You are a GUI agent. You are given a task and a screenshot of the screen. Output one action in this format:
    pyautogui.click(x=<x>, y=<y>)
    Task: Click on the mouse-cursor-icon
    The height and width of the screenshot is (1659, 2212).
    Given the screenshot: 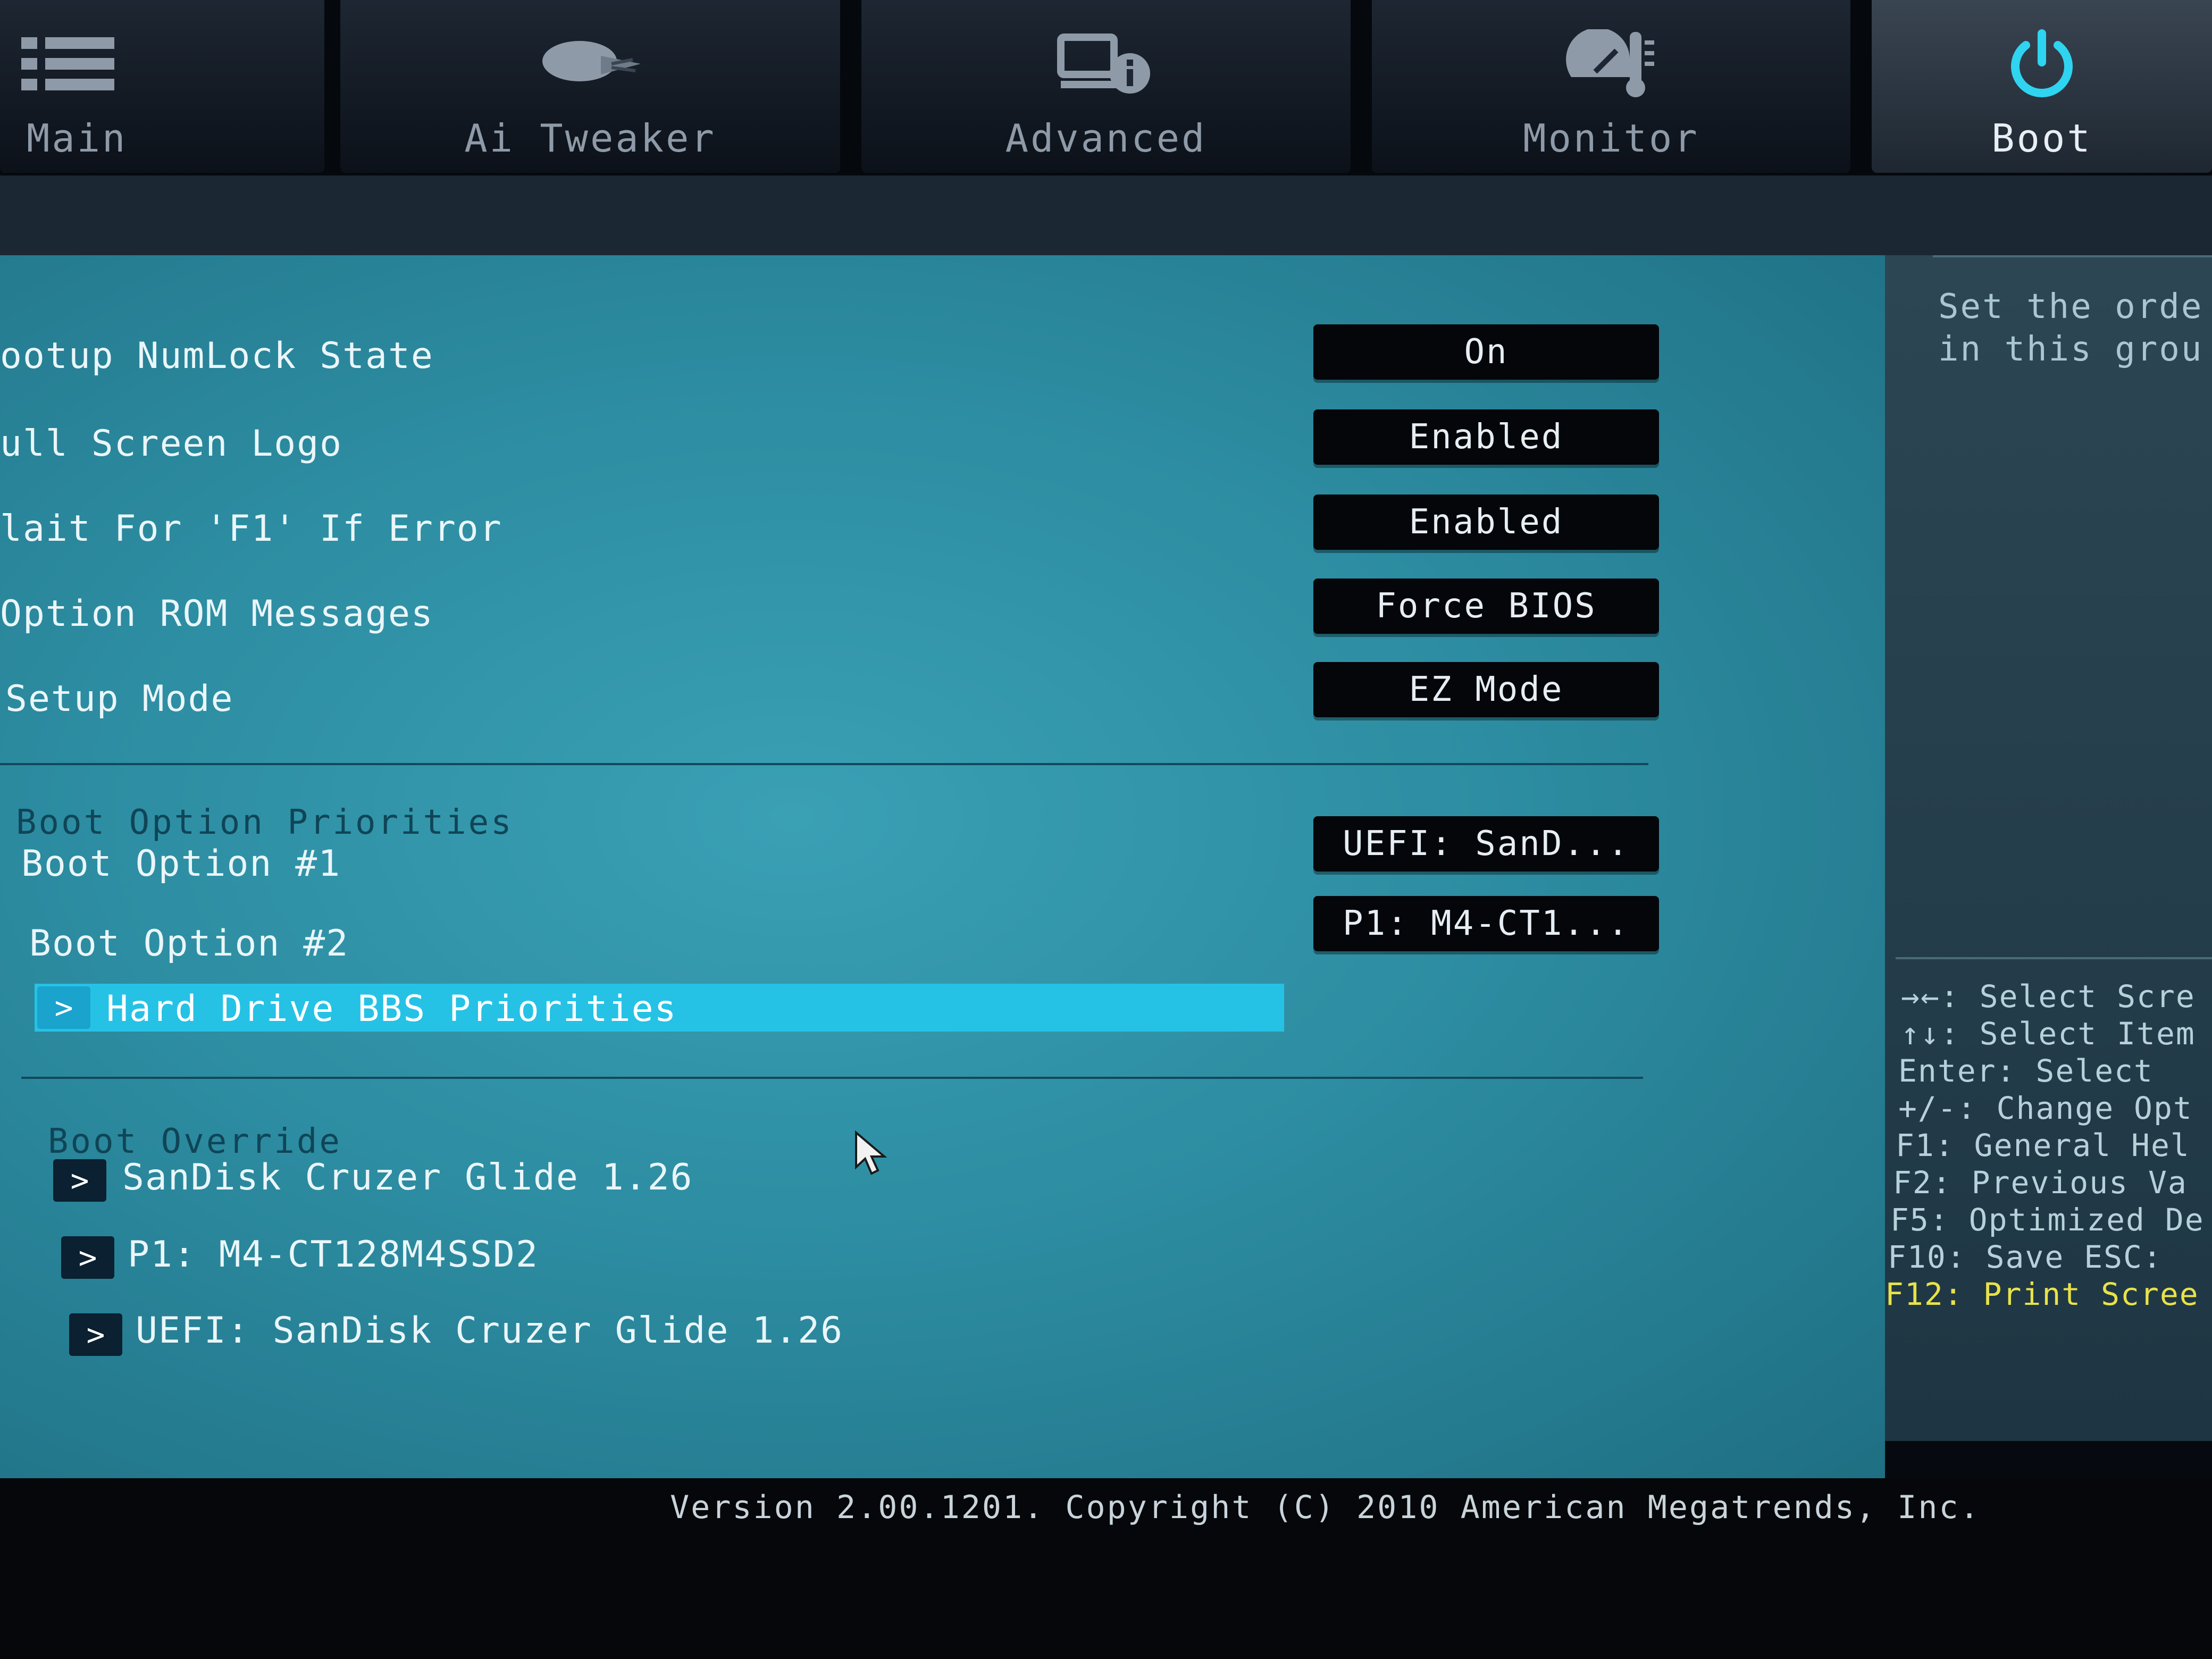 What is the action you would take?
    pyautogui.click(x=872, y=1155)
    